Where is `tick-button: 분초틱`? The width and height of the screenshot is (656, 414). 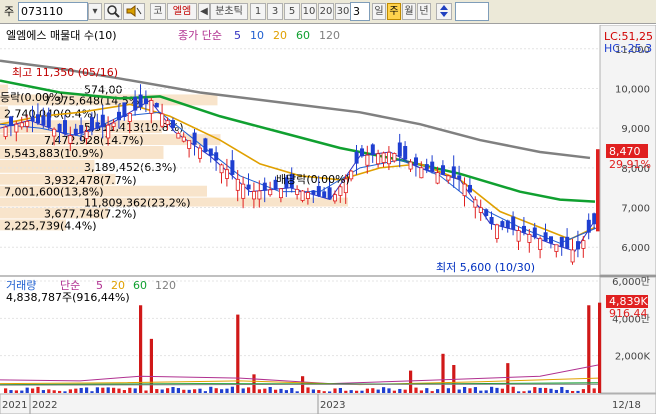 tick-button: 분초틱 is located at coordinates (229, 11).